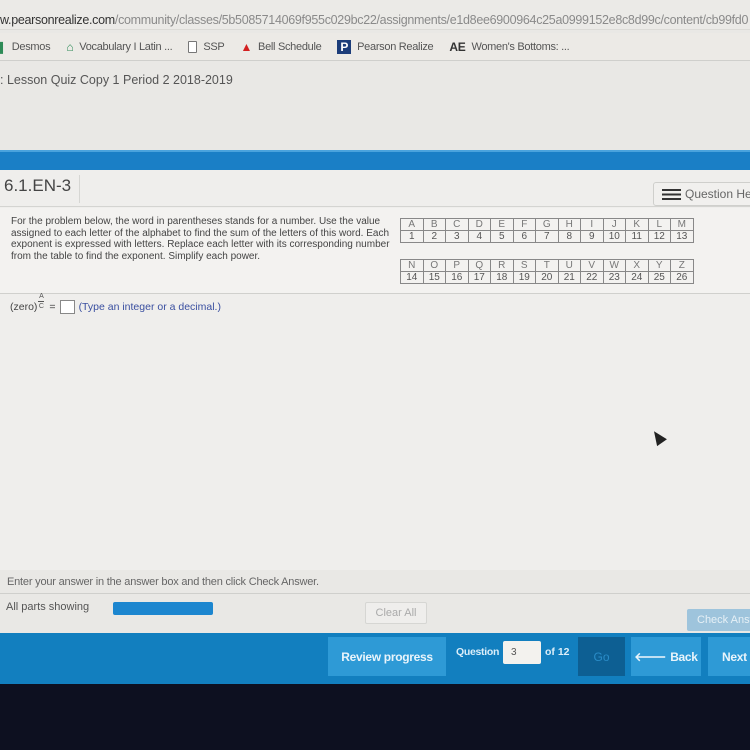  I want to click on bookmark-desmos: ❚ Desmos, so click(25, 46).